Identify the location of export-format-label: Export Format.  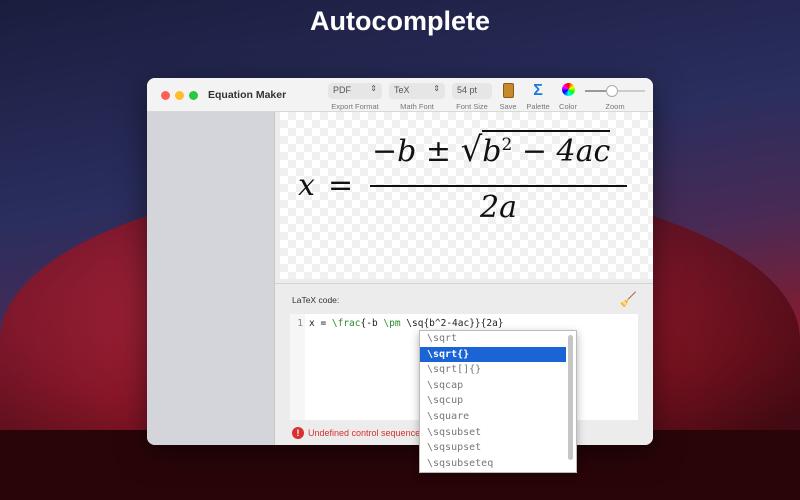
(355, 106).